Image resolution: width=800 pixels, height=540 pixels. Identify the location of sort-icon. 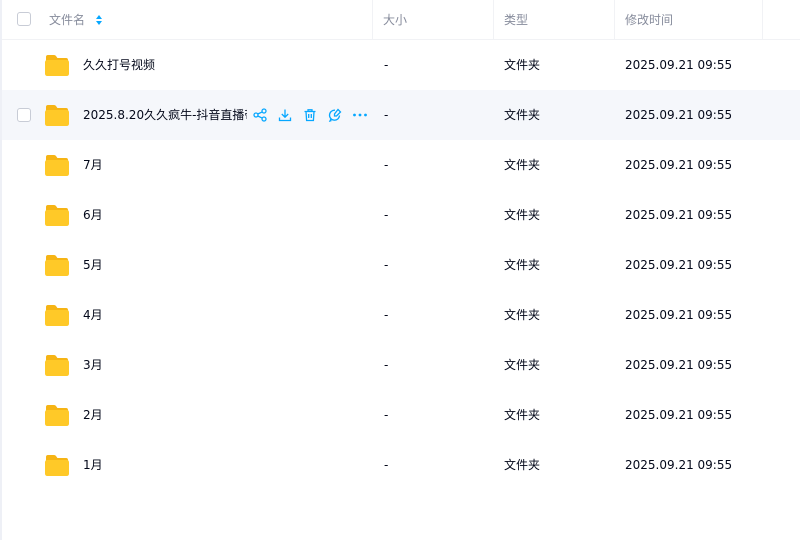
(99, 20).